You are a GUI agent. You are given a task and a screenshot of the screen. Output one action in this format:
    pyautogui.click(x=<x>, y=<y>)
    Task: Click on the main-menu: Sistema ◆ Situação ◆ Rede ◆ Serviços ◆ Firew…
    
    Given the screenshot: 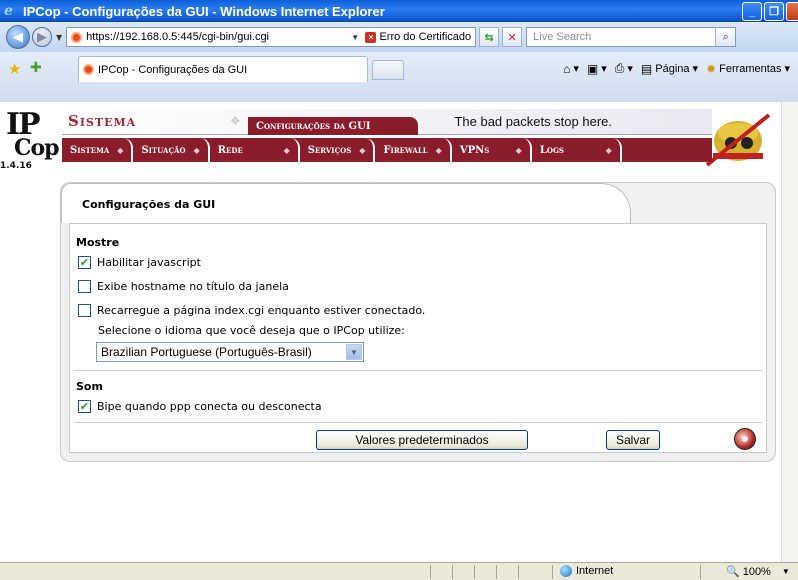 What is the action you would take?
    pyautogui.click(x=387, y=150)
    